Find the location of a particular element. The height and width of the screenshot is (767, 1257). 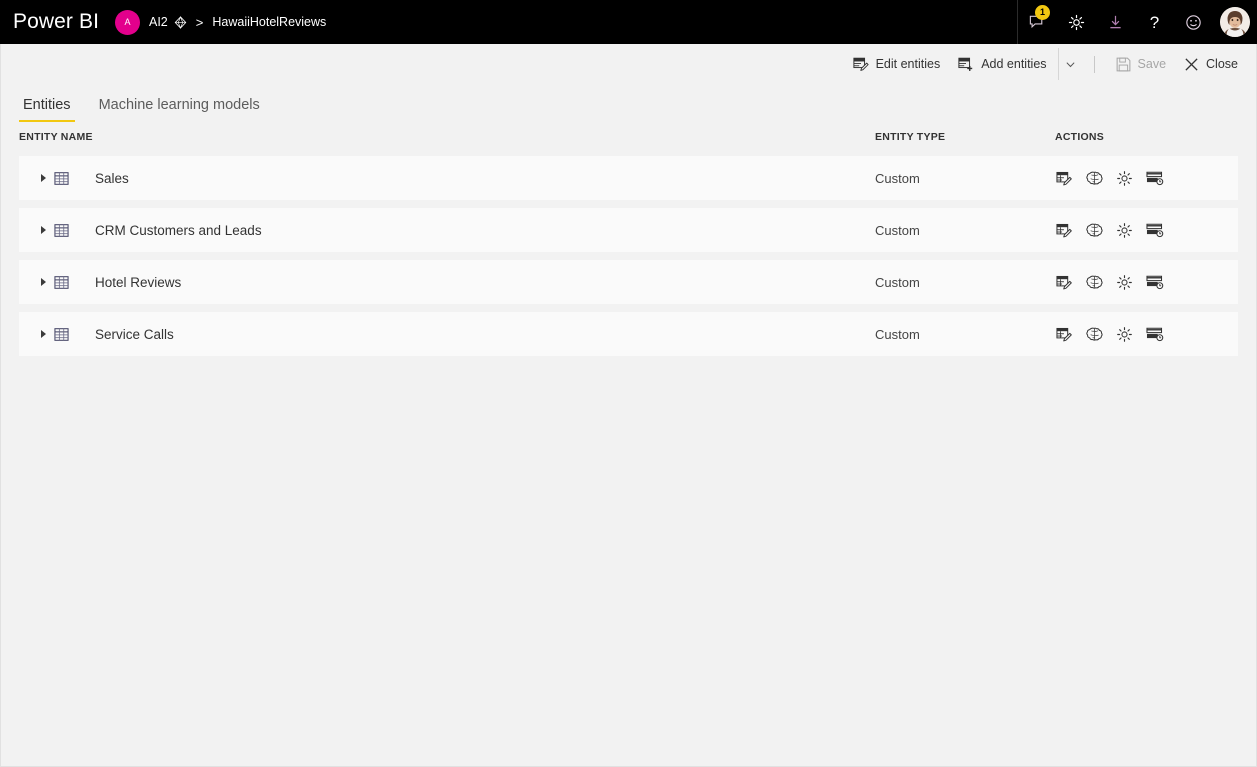

close-button: Close is located at coordinates (1211, 64).